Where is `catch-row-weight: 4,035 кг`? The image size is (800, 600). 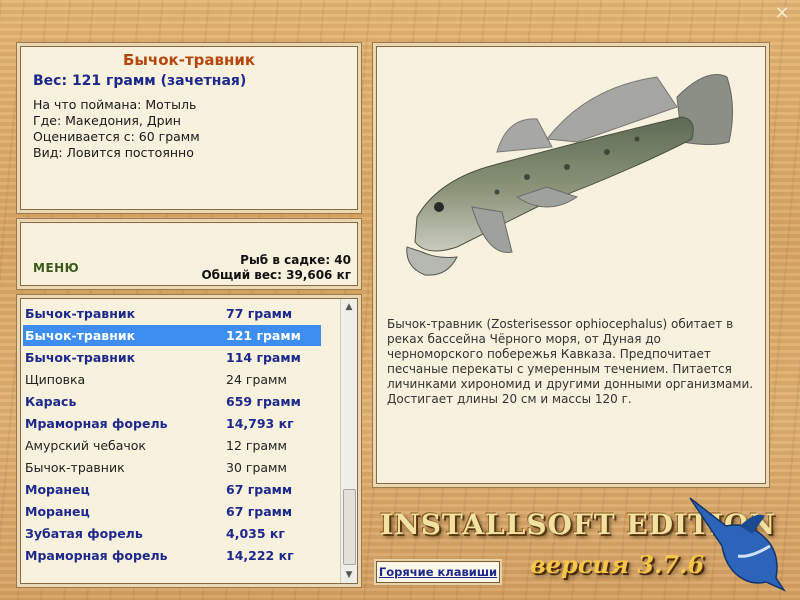 catch-row-weight: 4,035 кг is located at coordinates (255, 533).